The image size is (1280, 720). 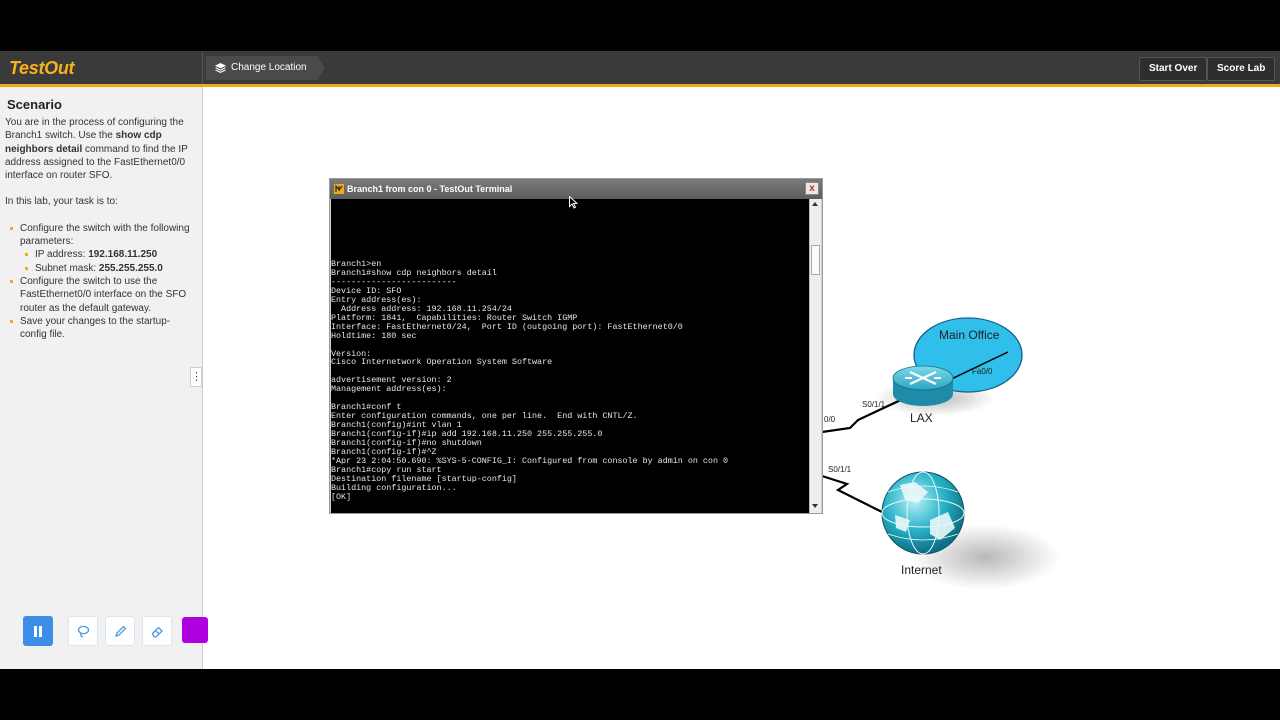 I want to click on testout-logo: TestOut, so click(x=42, y=68).